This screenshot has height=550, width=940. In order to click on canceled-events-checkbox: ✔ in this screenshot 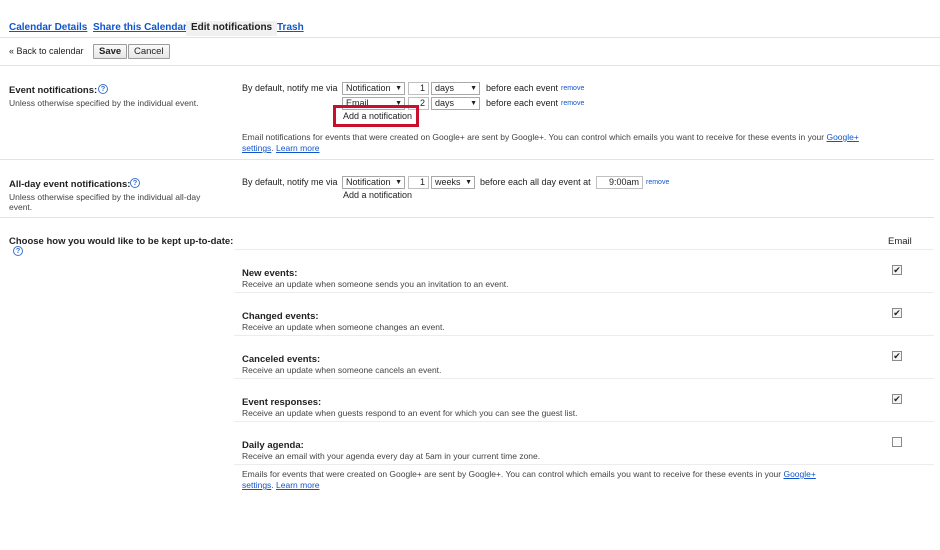, I will do `click(897, 356)`.